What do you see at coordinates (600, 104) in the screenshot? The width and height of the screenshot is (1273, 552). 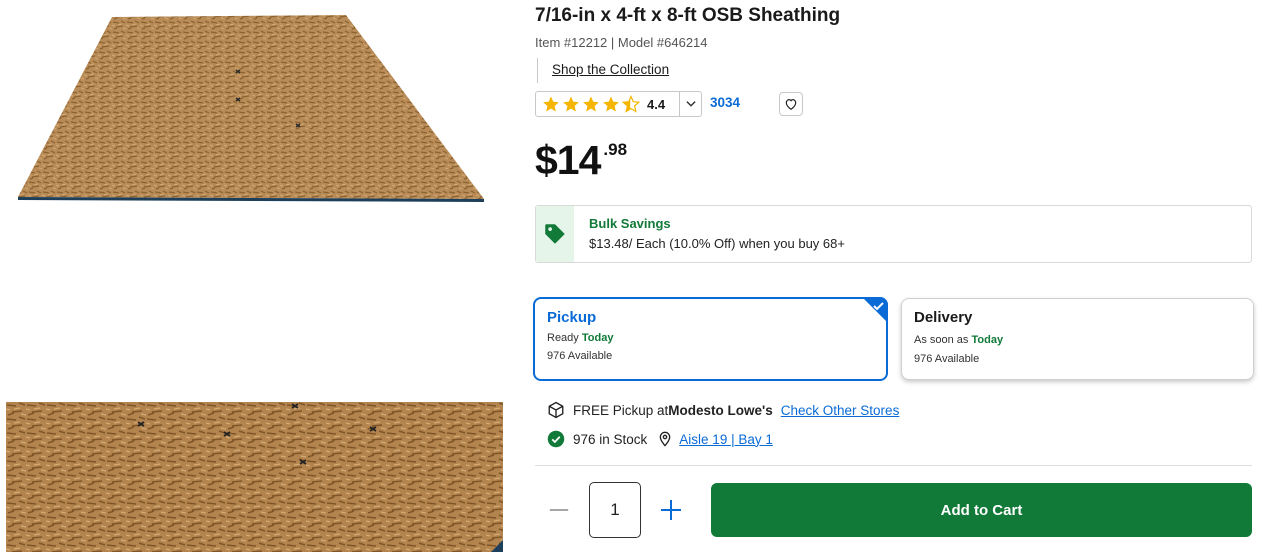 I see `star-rating: 4.4` at bounding box center [600, 104].